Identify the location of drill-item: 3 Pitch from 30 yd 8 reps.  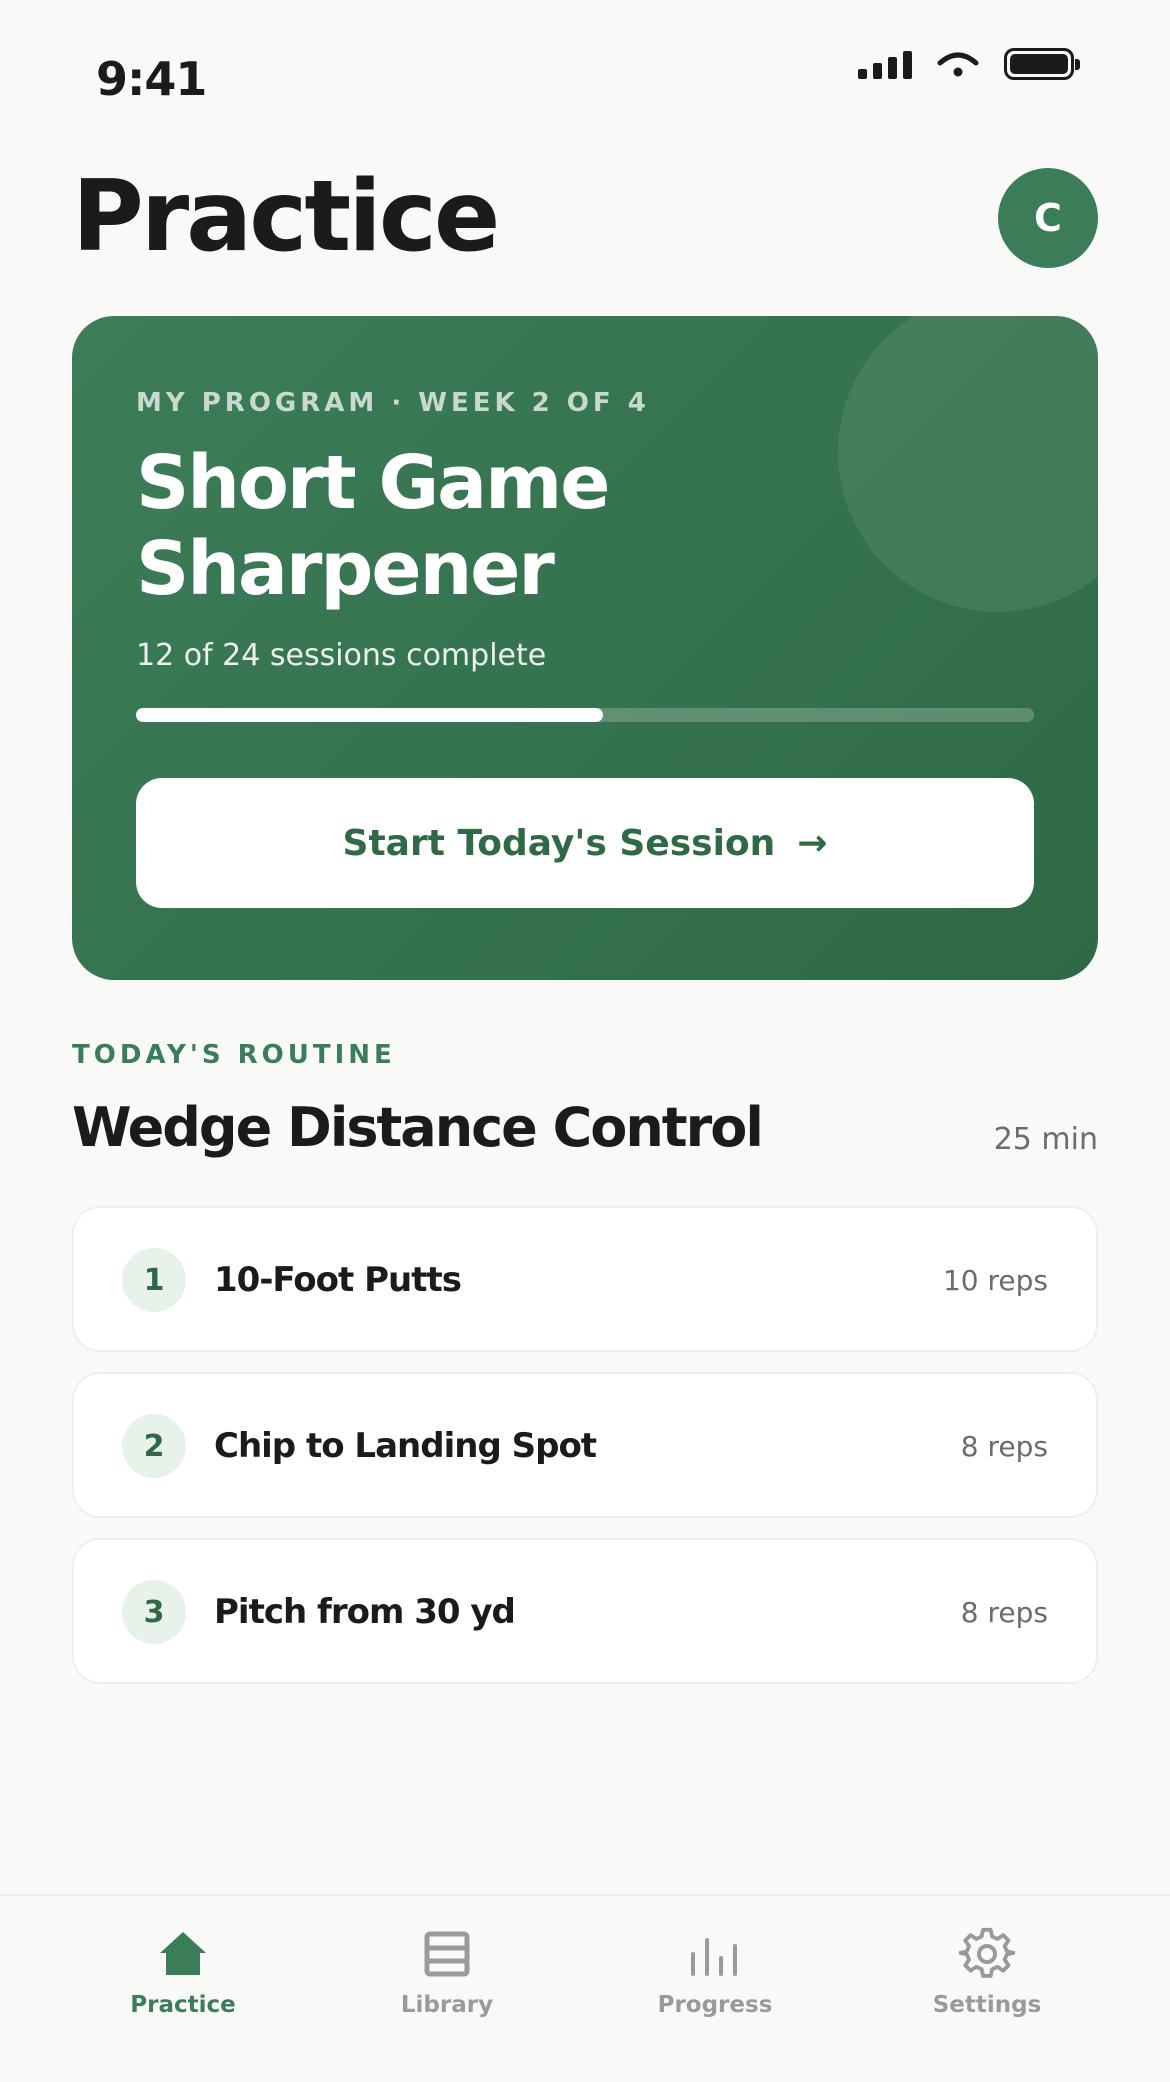
(585, 1611).